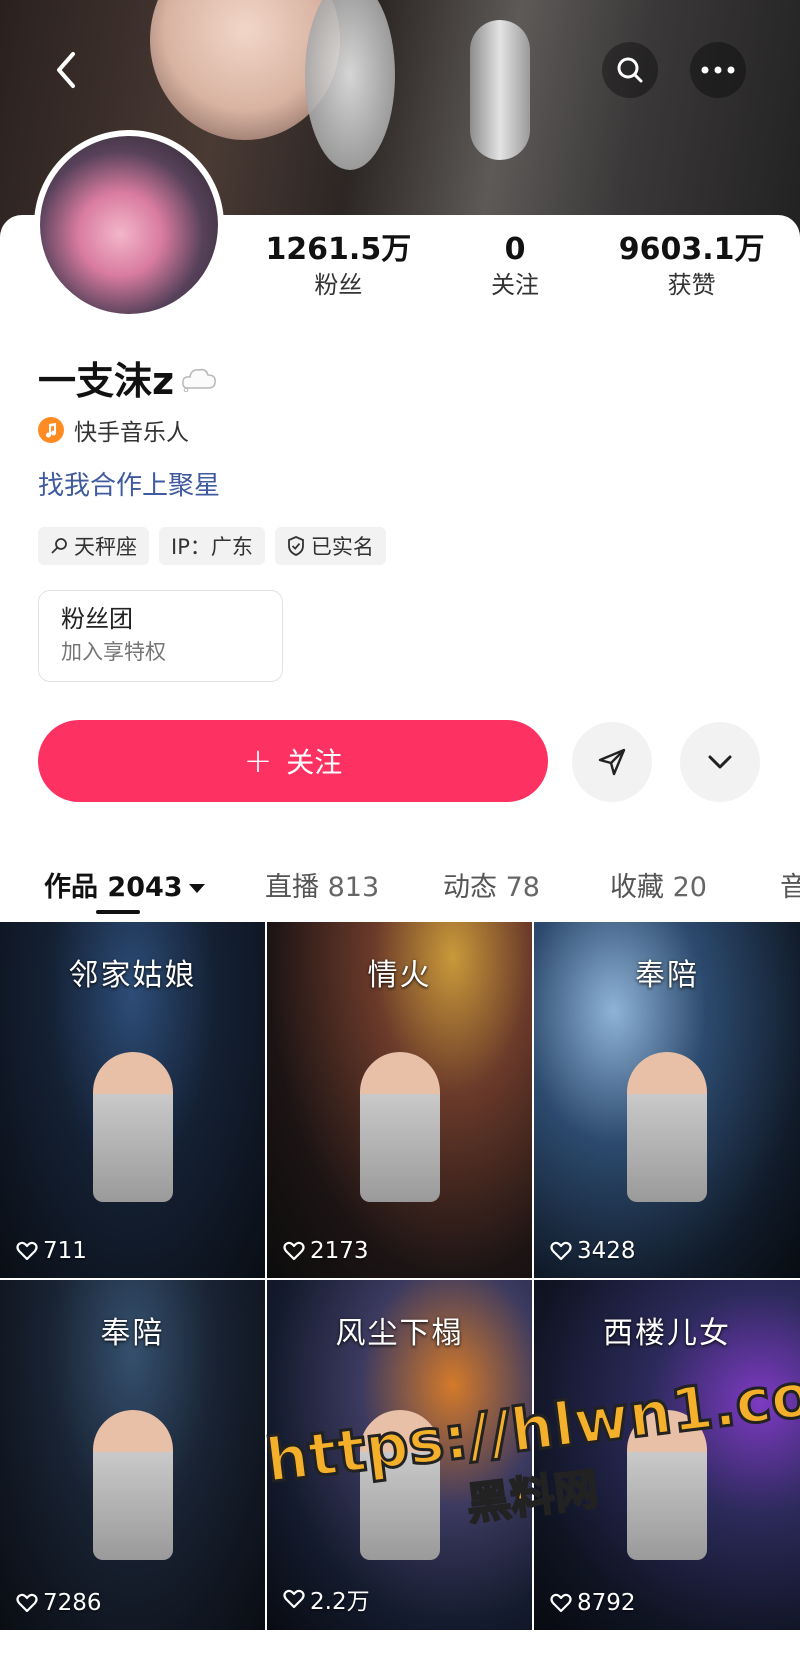 The height and width of the screenshot is (1656, 800). I want to click on tab-label: 动态, so click(470, 887).